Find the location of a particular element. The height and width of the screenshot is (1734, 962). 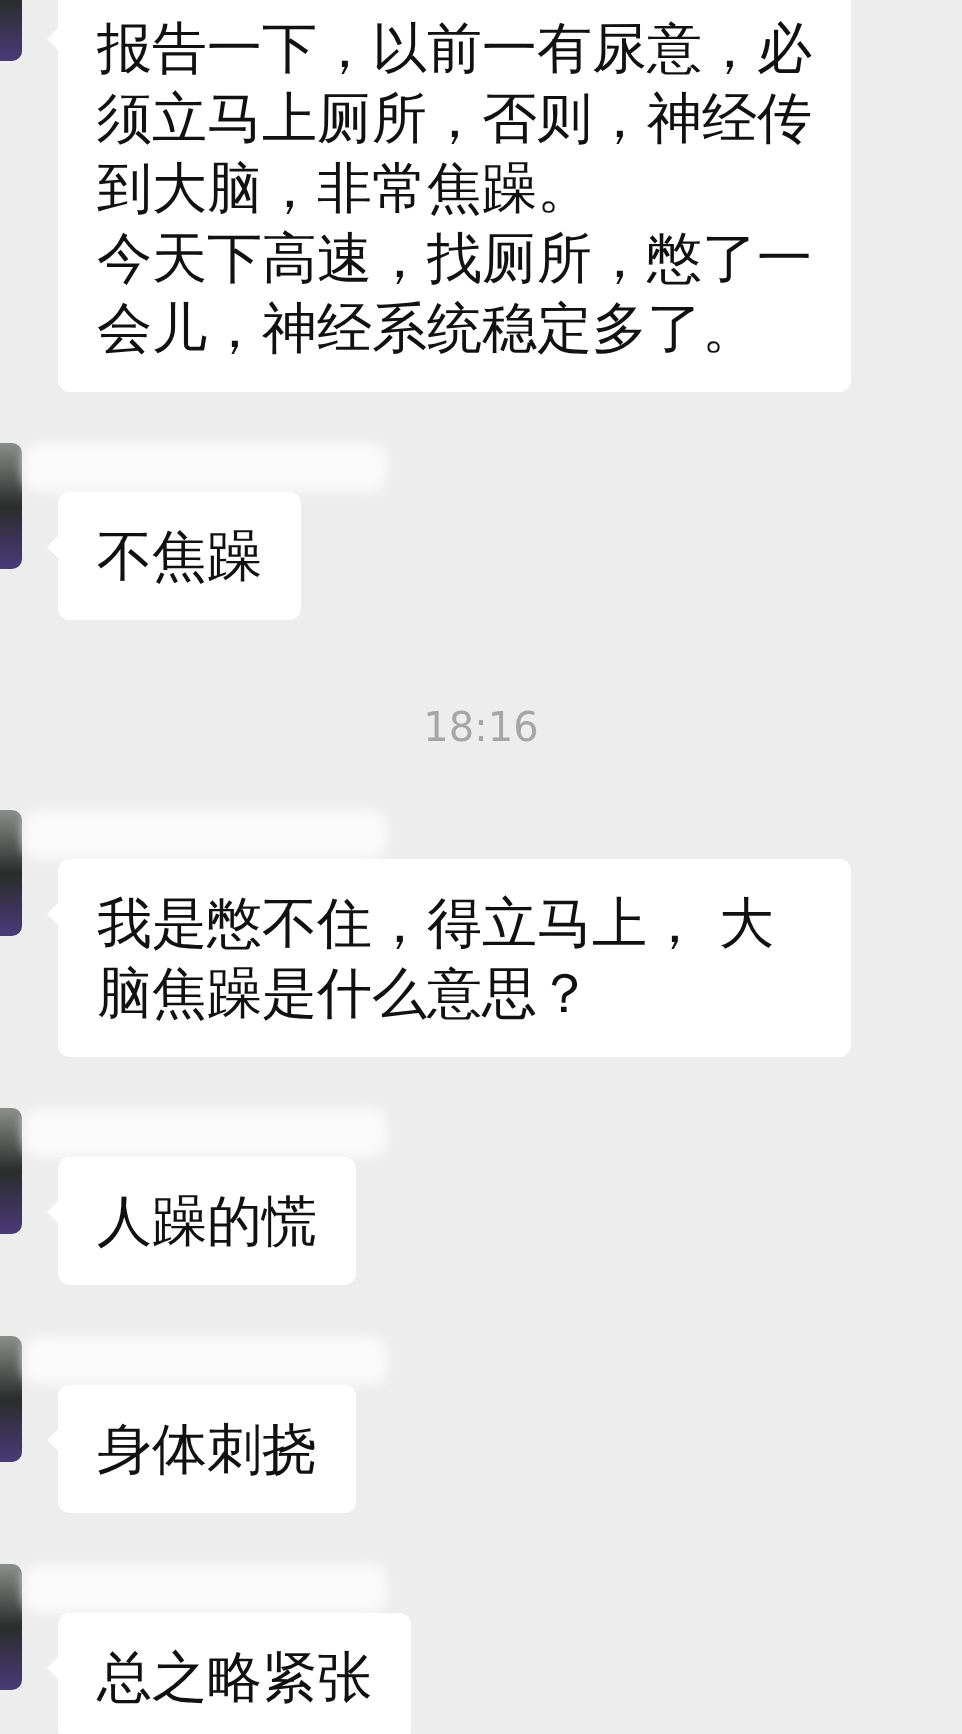

message-bubble: 人躁的慌 is located at coordinates (207, 1221).